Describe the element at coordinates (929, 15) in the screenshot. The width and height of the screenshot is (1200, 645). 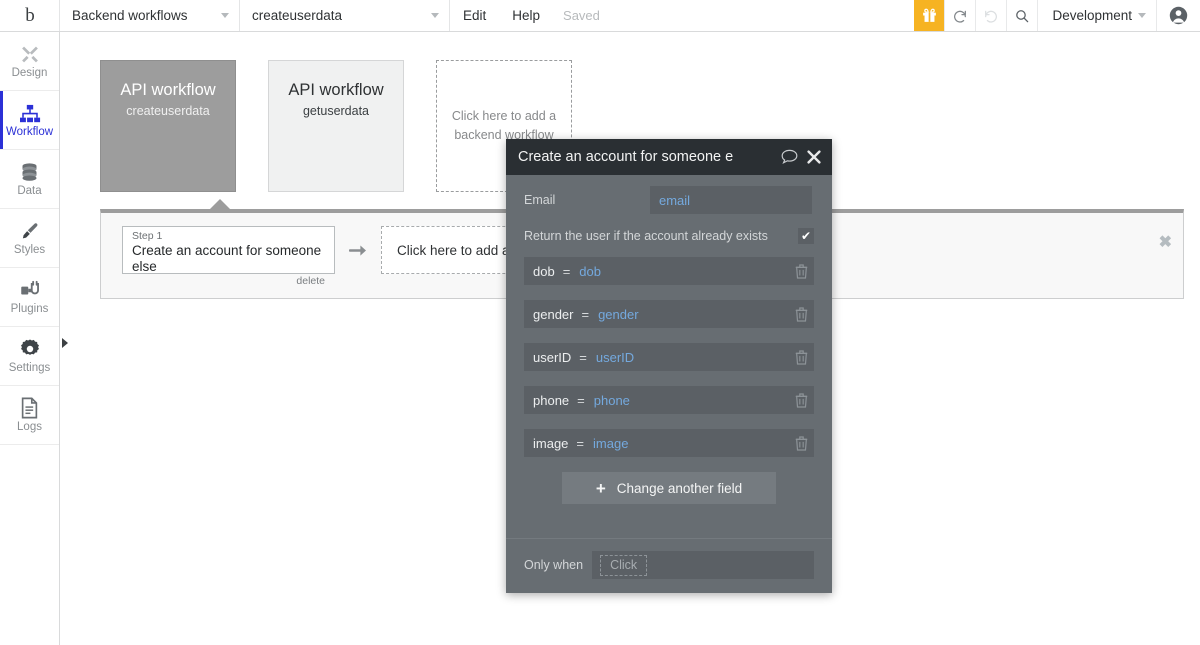
I see `gift-icon` at that location.